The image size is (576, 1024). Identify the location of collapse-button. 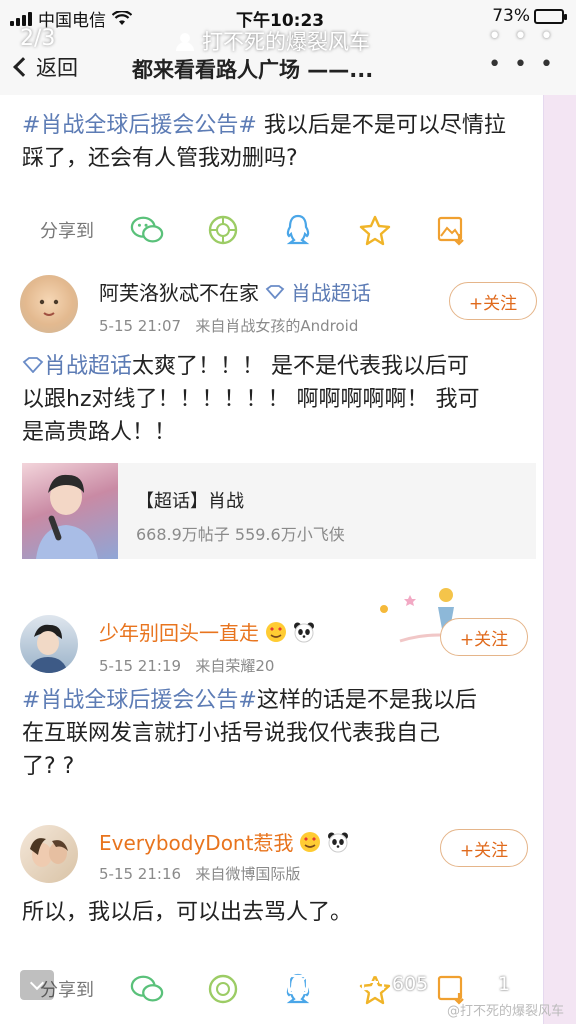
(37, 985).